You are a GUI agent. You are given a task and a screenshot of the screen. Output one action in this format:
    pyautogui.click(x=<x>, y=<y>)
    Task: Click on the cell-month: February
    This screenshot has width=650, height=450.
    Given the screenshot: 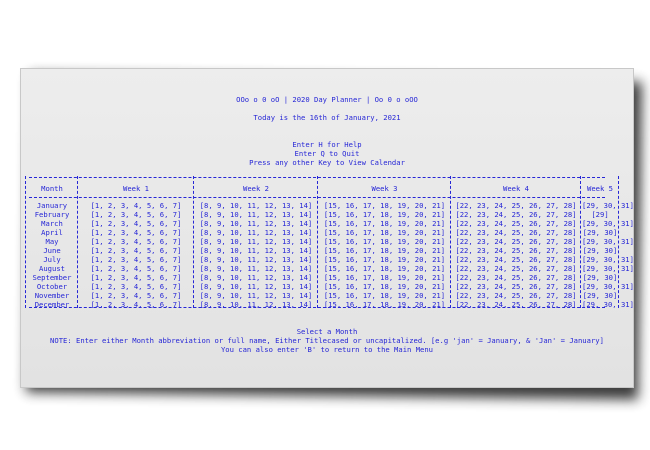 What is the action you would take?
    pyautogui.click(x=52, y=214)
    